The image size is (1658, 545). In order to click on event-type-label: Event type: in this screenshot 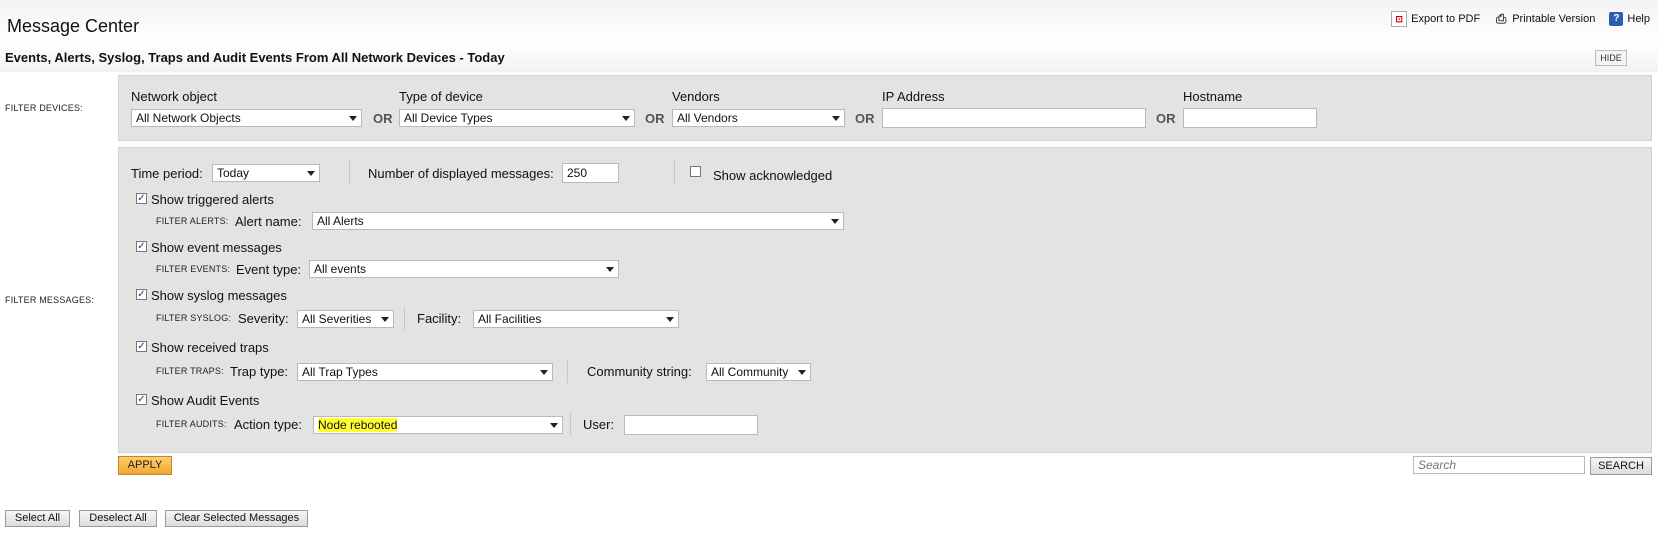, I will do `click(269, 269)`.